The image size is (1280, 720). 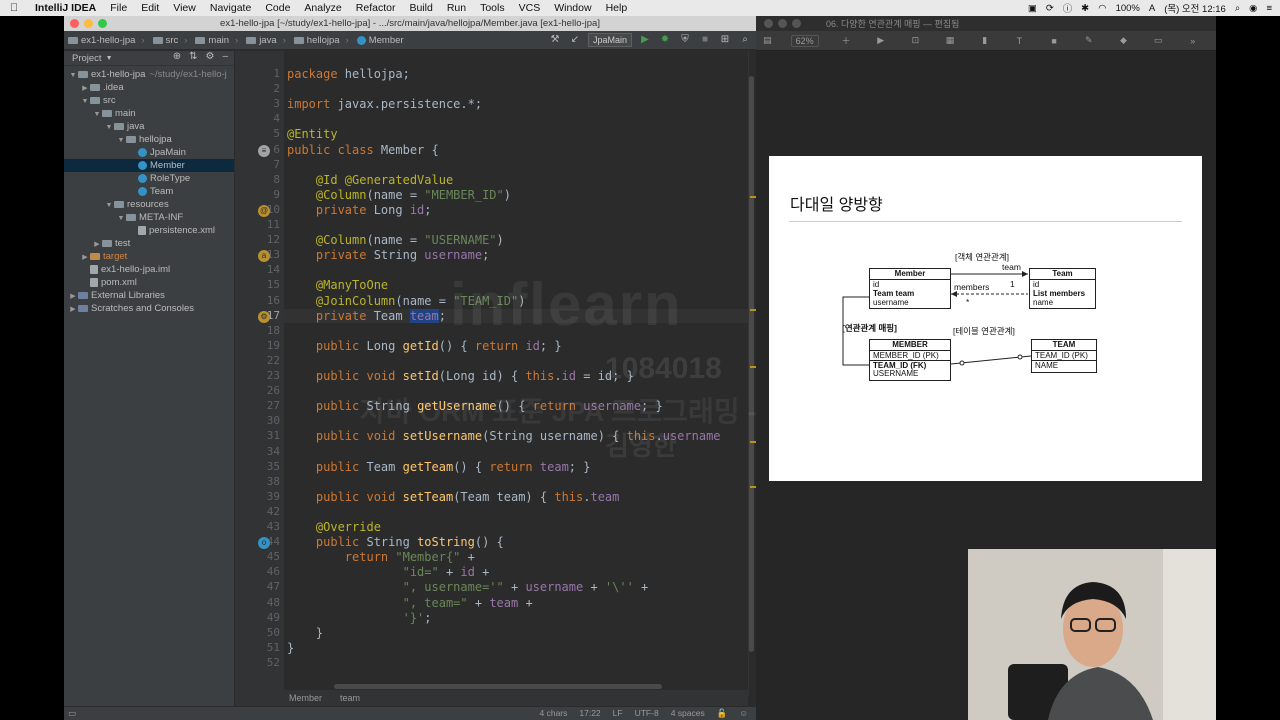 What do you see at coordinates (225, 56) in the screenshot?
I see `hide-icon: –` at bounding box center [225, 56].